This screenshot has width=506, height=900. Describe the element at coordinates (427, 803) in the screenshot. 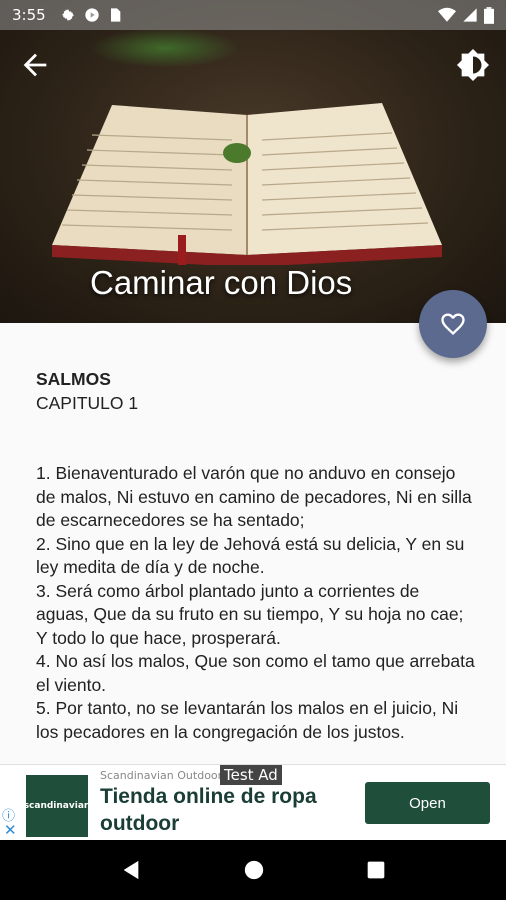

I see `ad-open-button: Open` at that location.